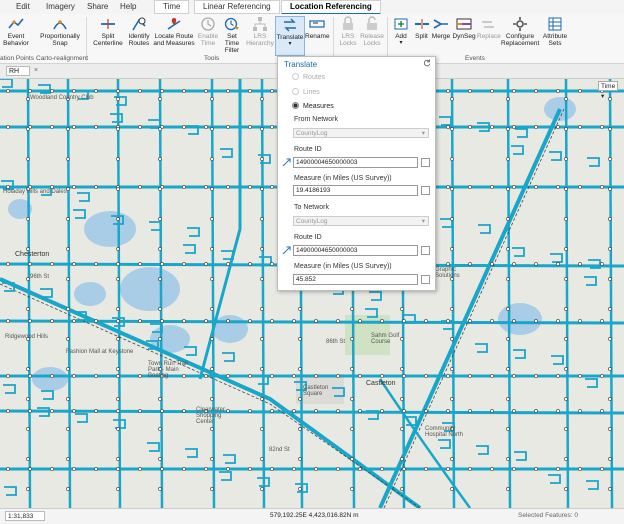 The height and width of the screenshot is (524, 624). What do you see at coordinates (295, 105) in the screenshot?
I see `radio-dot` at bounding box center [295, 105].